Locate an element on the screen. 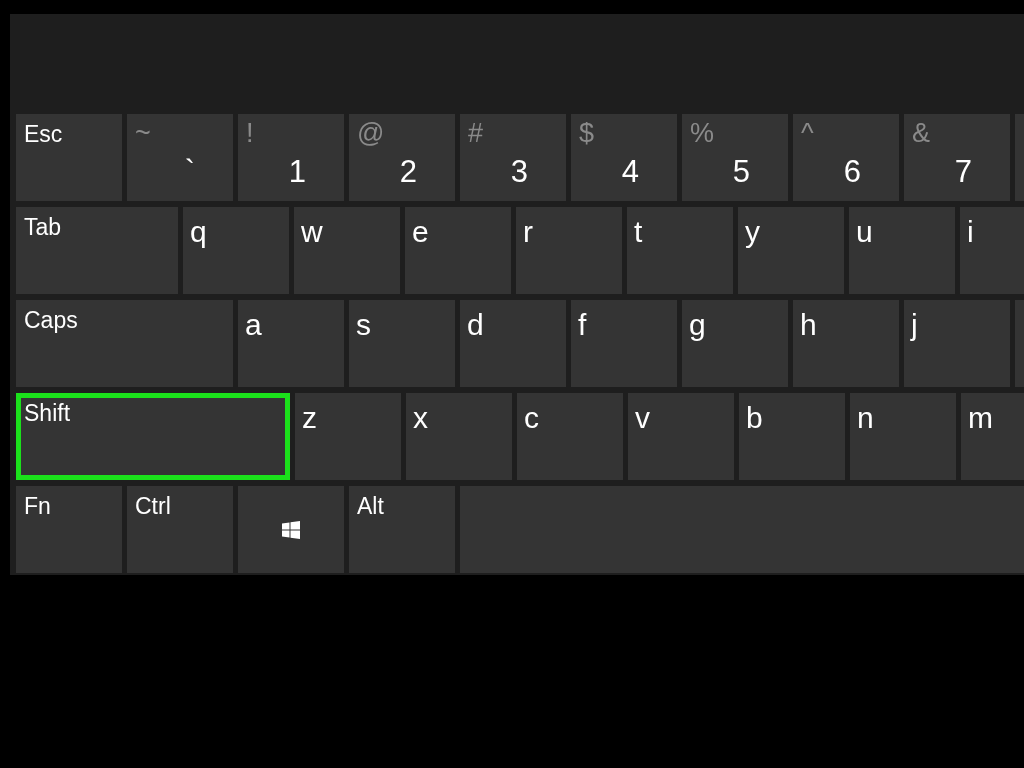 The width and height of the screenshot is (1024, 768). key: m is located at coordinates (992, 436).